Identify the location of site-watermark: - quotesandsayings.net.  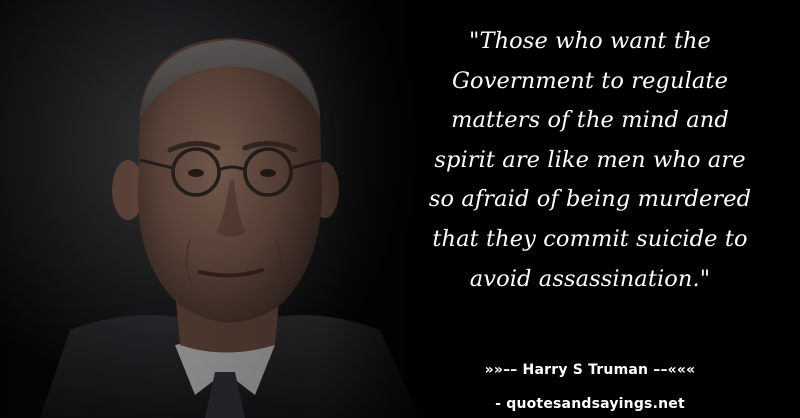
(590, 404).